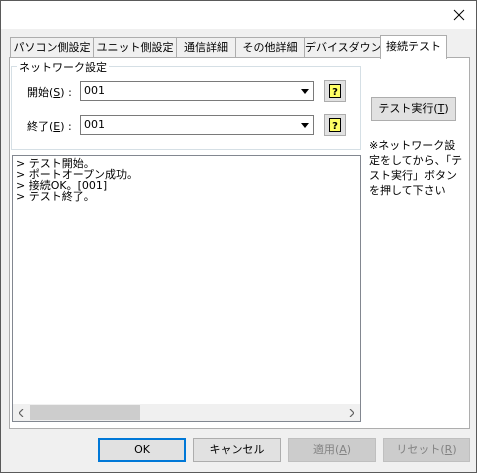 The height and width of the screenshot is (473, 477). Describe the element at coordinates (55, 196) in the screenshot. I see `log-line: > テスト終了。` at that location.